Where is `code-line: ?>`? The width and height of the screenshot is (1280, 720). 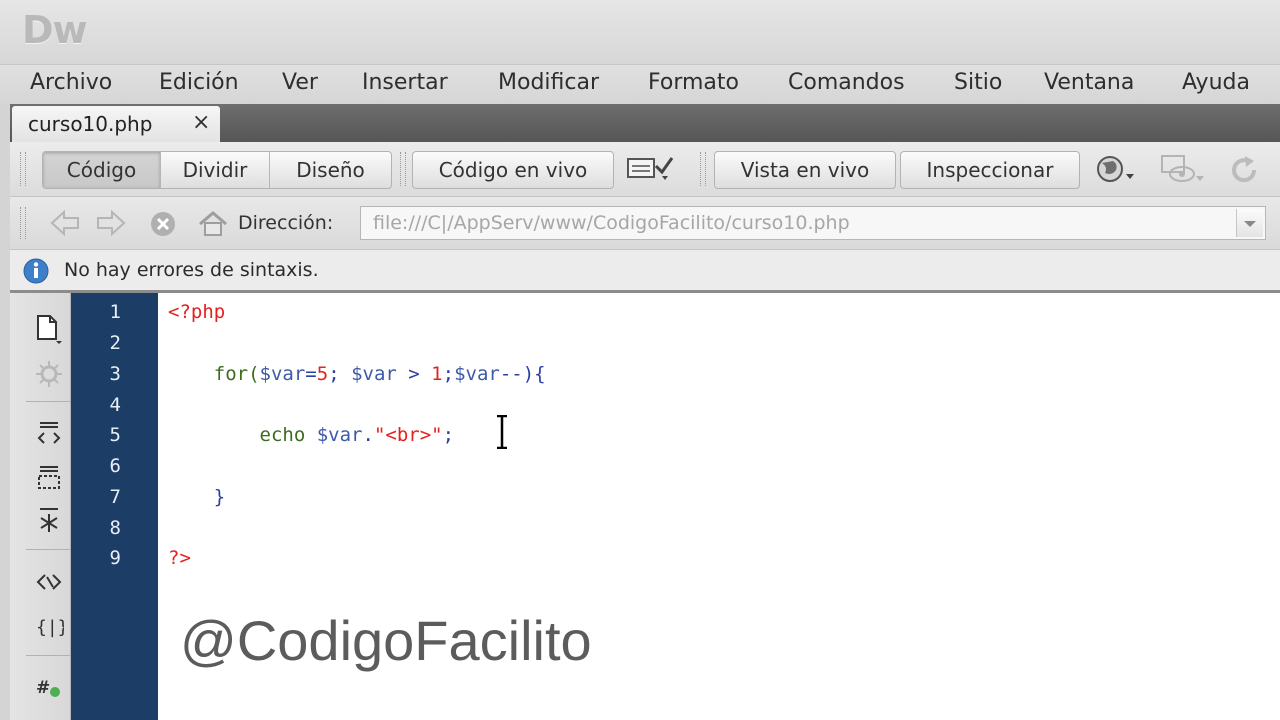
code-line: ?> is located at coordinates (179, 558).